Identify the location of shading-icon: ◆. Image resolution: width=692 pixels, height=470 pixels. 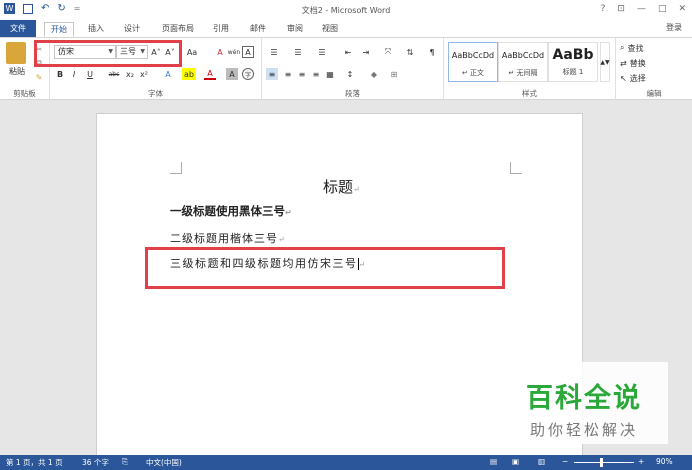
(374, 74).